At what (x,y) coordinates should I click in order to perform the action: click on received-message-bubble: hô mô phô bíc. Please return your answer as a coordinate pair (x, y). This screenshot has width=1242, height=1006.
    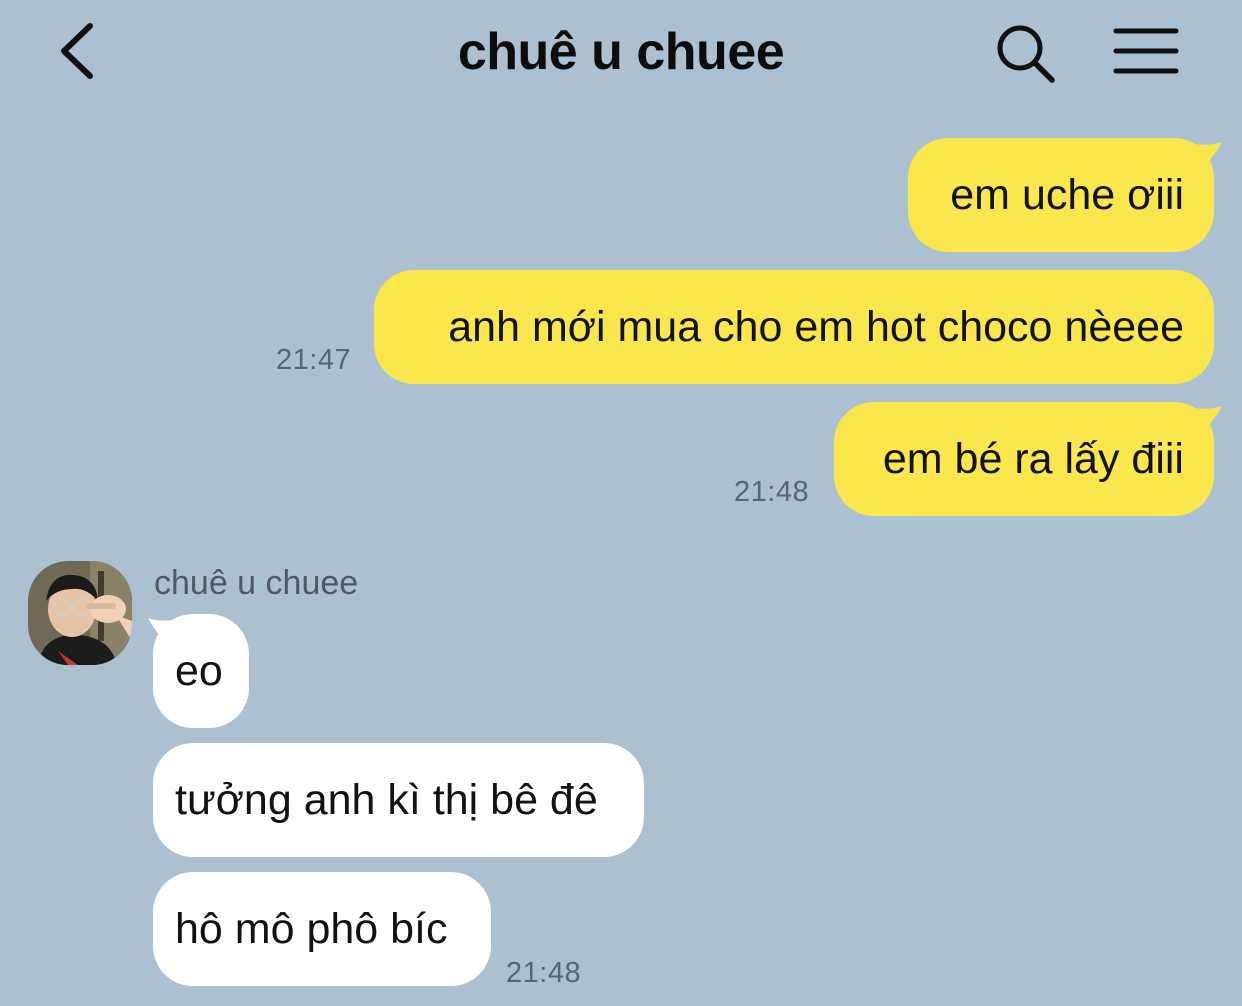
    Looking at the image, I should click on (322, 929).